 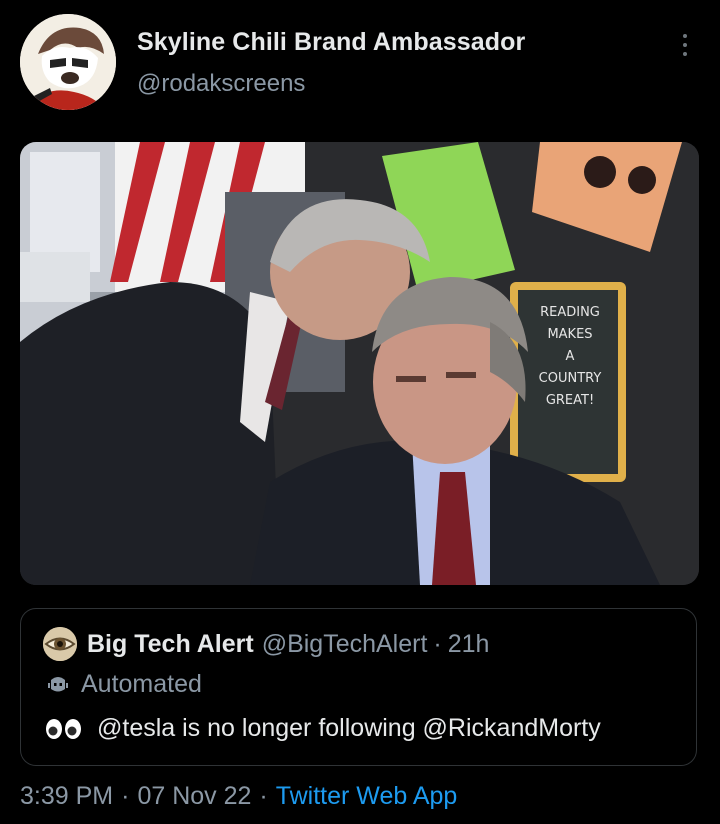 What do you see at coordinates (141, 684) in the screenshot?
I see `automated-text: Automated` at bounding box center [141, 684].